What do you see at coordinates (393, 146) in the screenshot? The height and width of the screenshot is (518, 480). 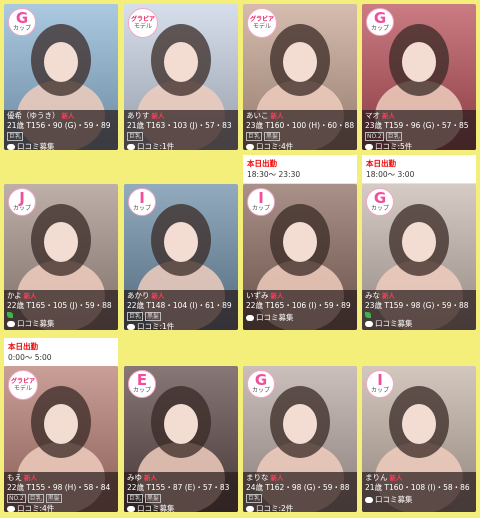 I see `review-count: 口コミ:5件` at bounding box center [393, 146].